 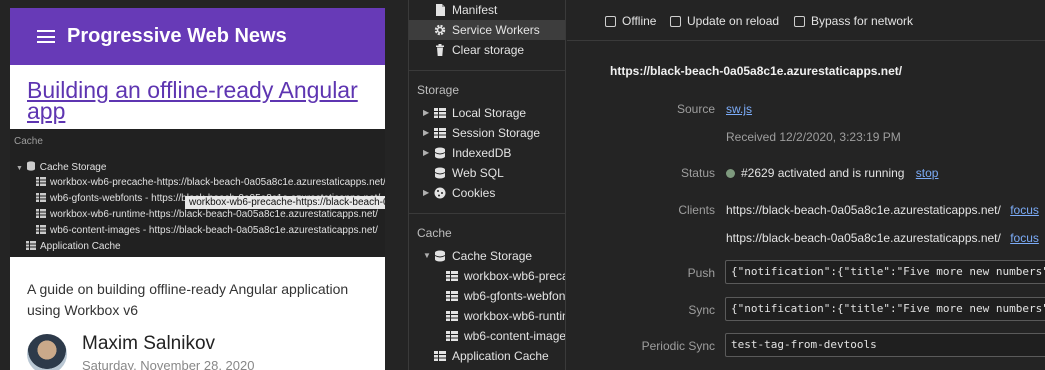 What do you see at coordinates (739, 109) in the screenshot?
I see `source-file-link: sw.js` at bounding box center [739, 109].